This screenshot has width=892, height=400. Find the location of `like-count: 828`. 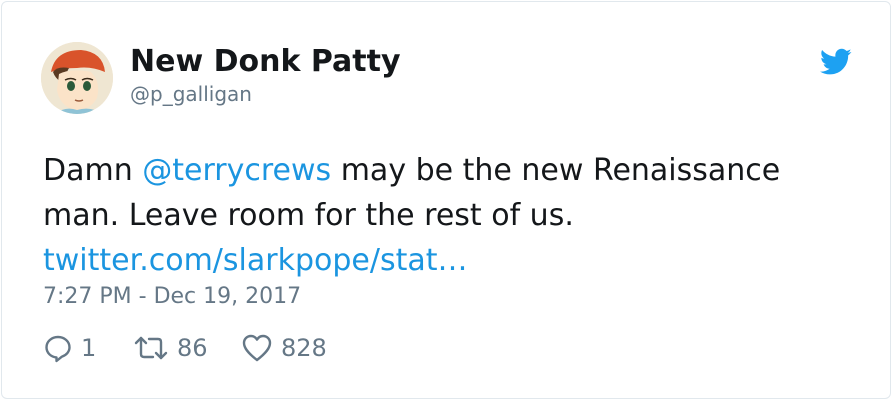

like-count: 828 is located at coordinates (304, 348).